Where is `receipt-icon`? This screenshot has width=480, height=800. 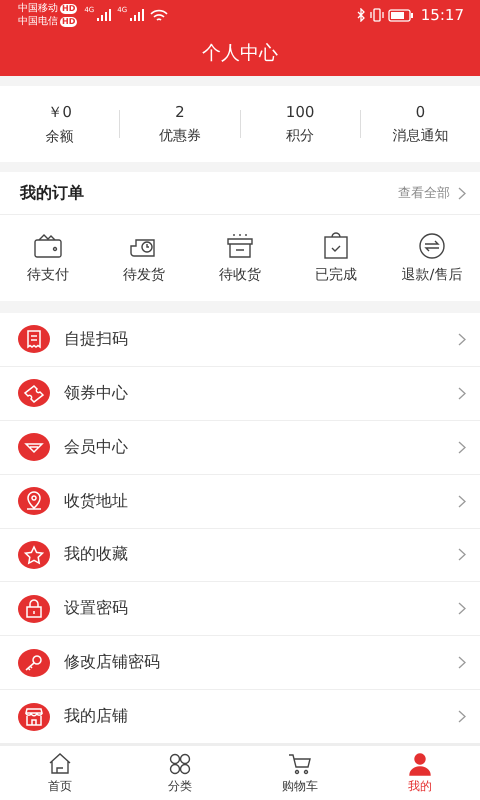 receipt-icon is located at coordinates (34, 339).